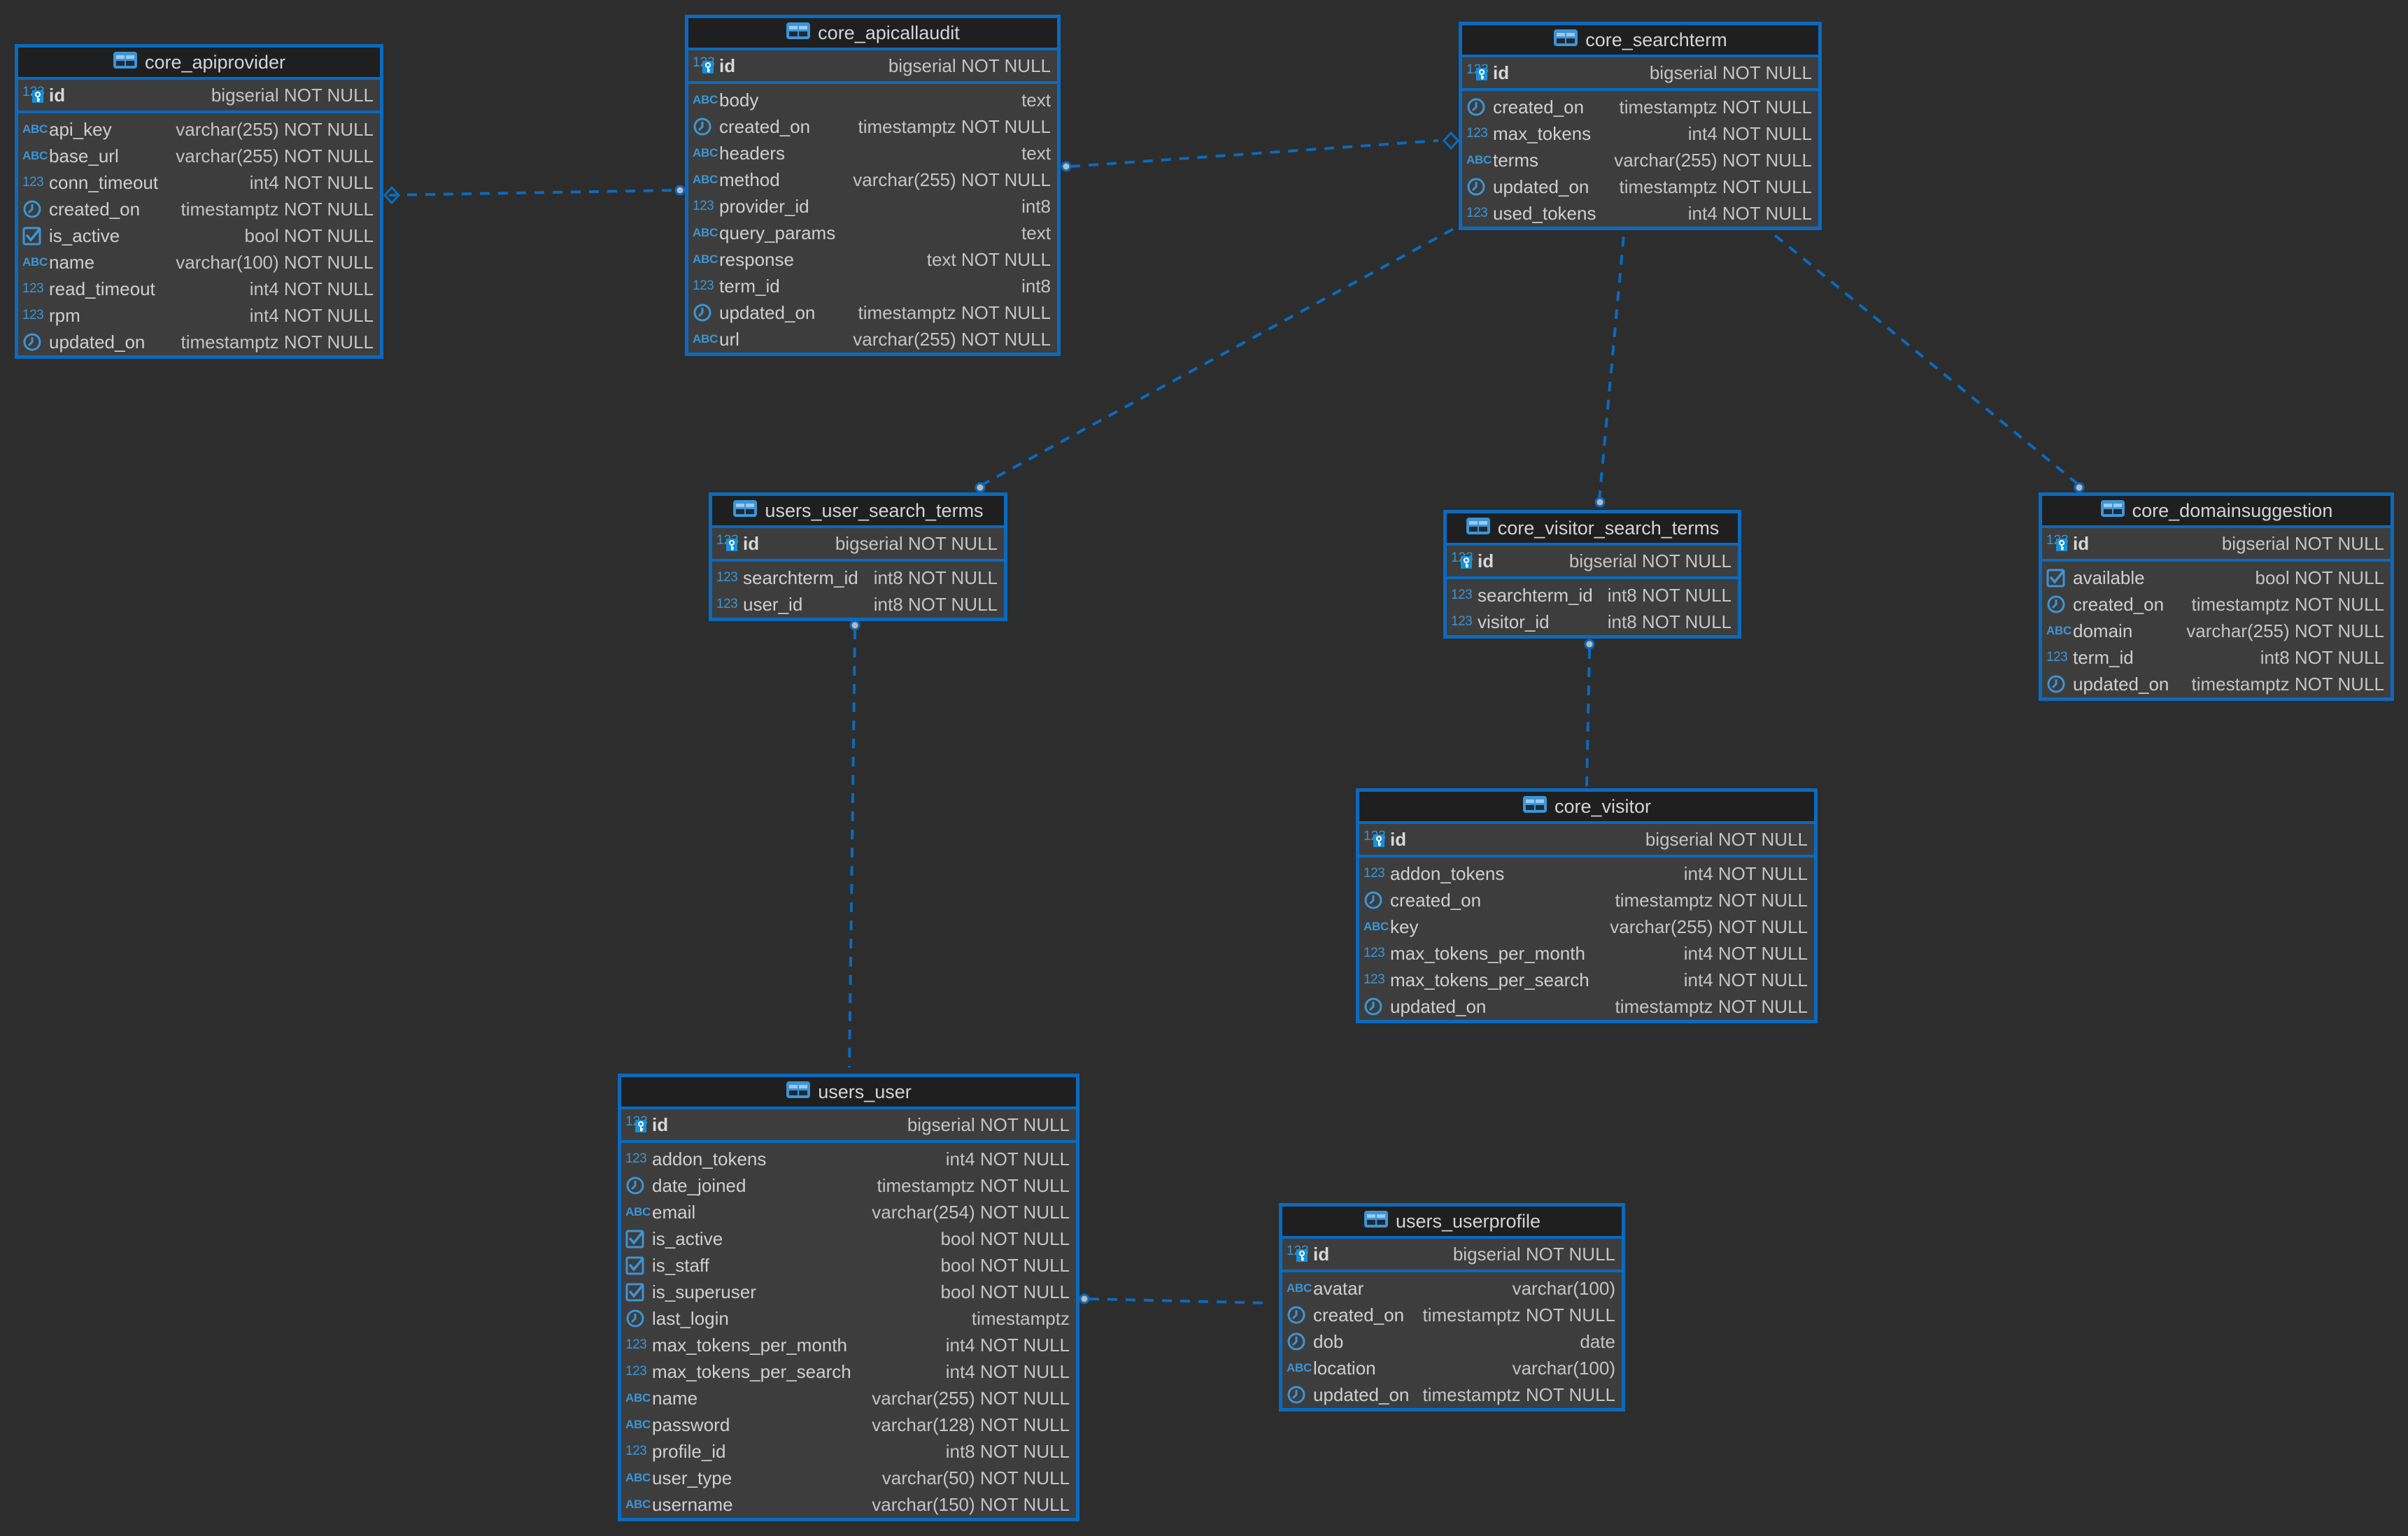 The image size is (2408, 1536). What do you see at coordinates (532, 193) in the screenshot?
I see `link-apicallaudit-apiprovider` at bounding box center [532, 193].